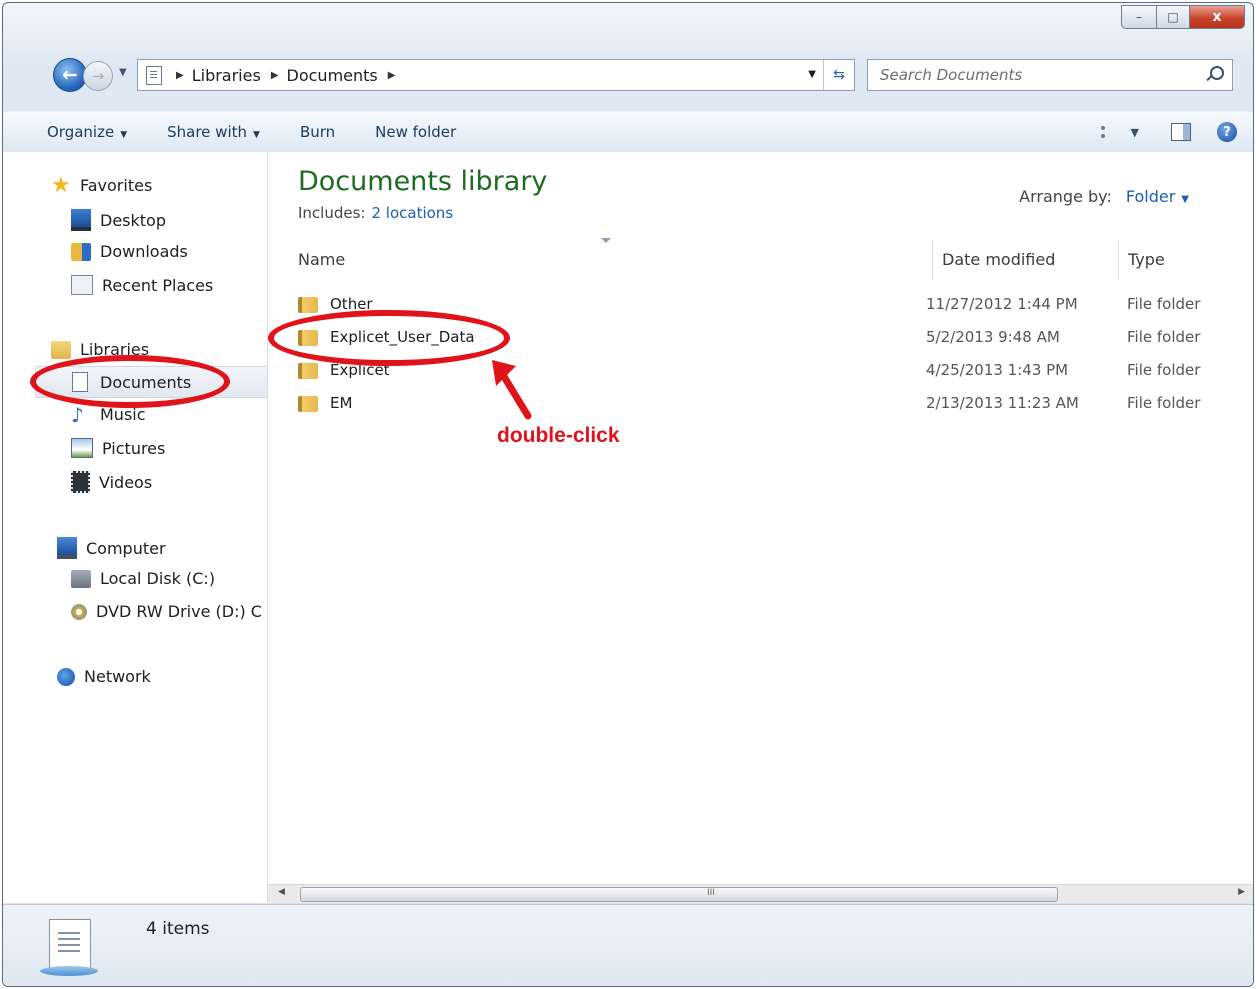 The image size is (1256, 989). What do you see at coordinates (101, 185) in the screenshot?
I see `nav-item-favorites: ★ Favorites` at bounding box center [101, 185].